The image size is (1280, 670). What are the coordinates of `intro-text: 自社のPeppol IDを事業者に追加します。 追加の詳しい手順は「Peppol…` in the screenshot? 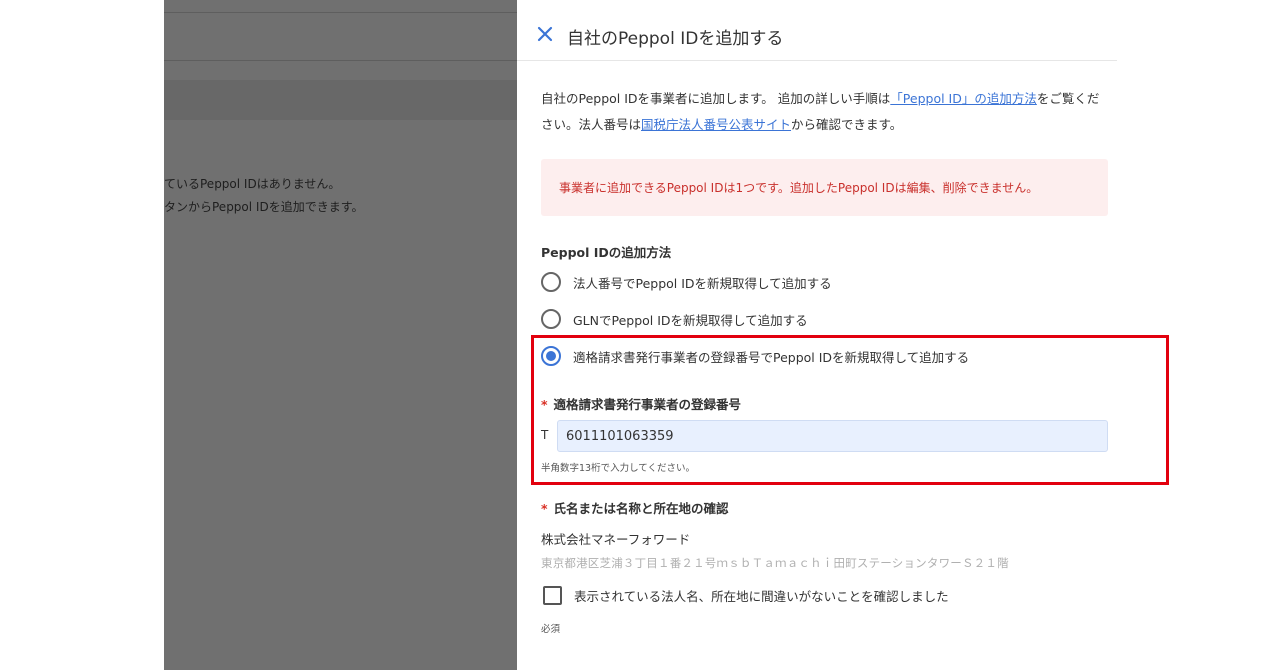 It's located at (826, 112).